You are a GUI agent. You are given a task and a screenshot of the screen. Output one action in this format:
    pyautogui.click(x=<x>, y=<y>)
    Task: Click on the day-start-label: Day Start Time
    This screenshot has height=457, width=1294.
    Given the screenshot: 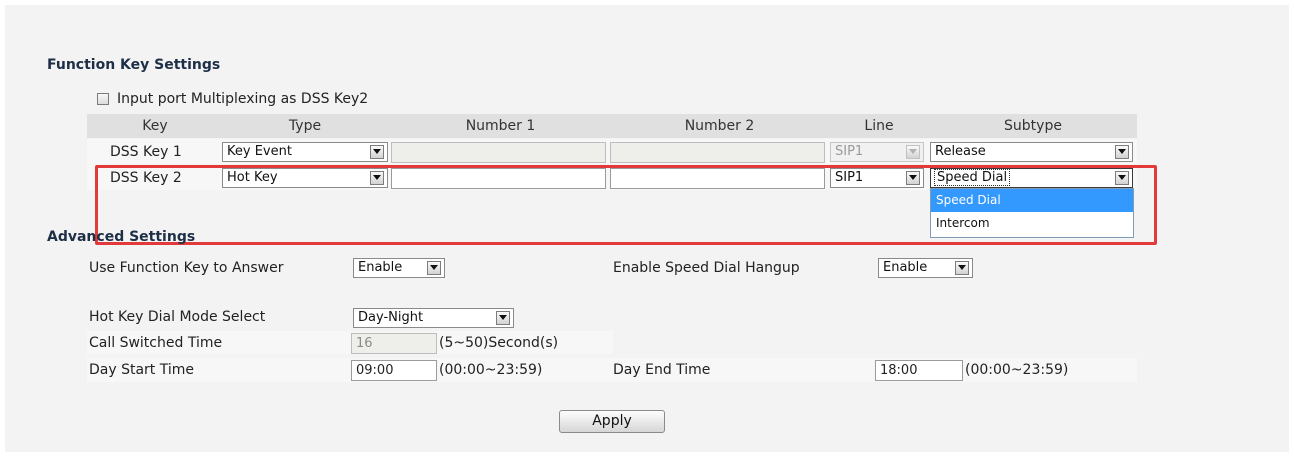 What is the action you would take?
    pyautogui.click(x=142, y=370)
    